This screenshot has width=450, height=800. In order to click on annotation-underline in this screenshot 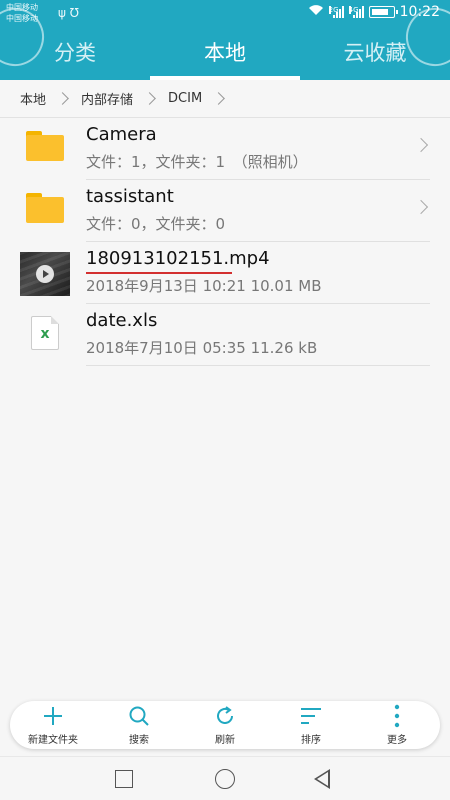, I will do `click(159, 273)`.